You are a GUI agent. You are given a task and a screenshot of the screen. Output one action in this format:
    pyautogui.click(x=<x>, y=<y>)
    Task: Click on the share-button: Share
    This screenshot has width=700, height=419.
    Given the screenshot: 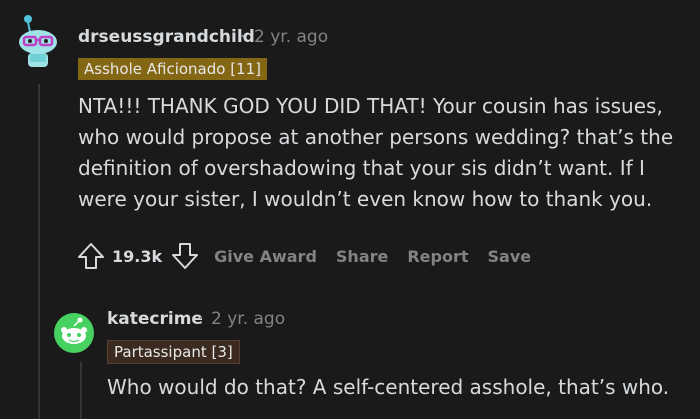 What is the action you would take?
    pyautogui.click(x=362, y=256)
    